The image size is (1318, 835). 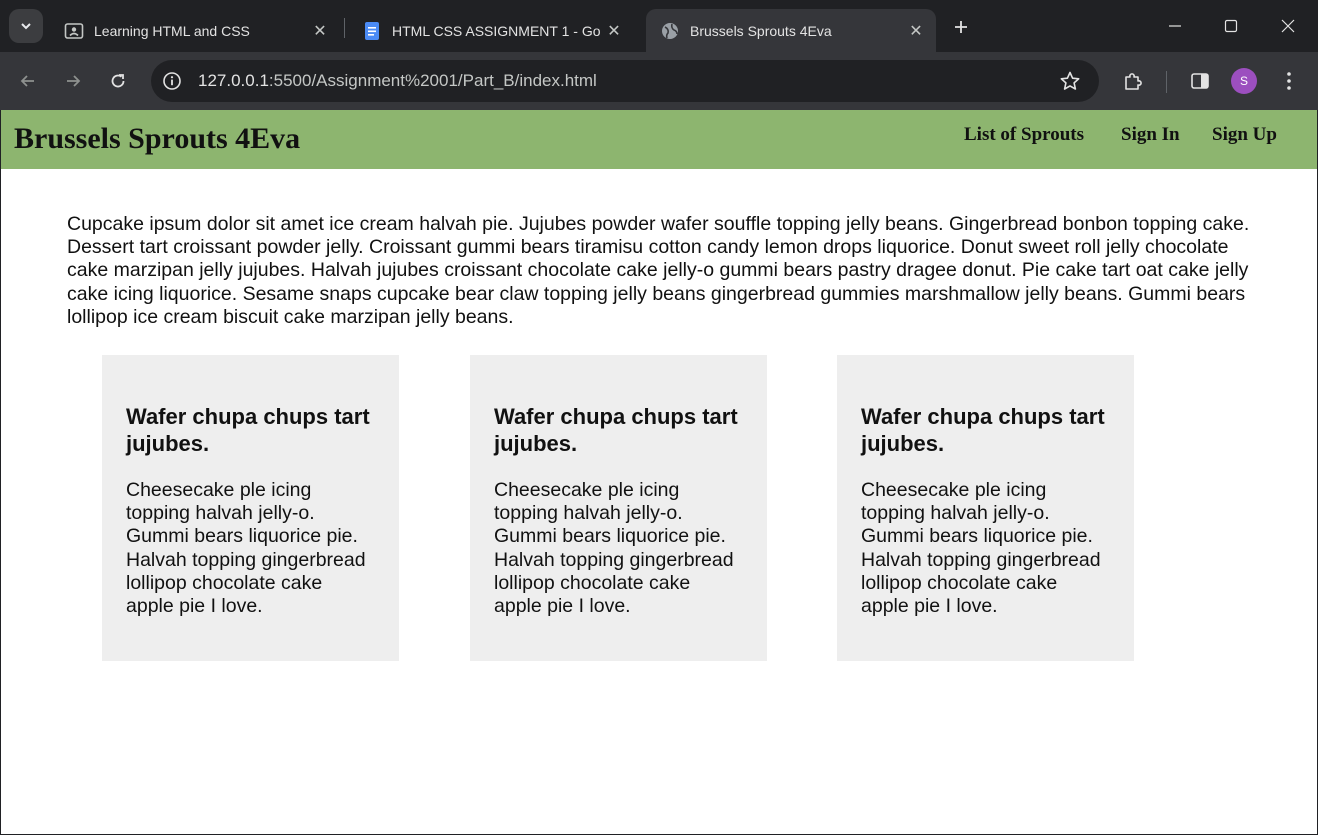 I want to click on nav-link-sign-in: Sign In, so click(x=1150, y=135).